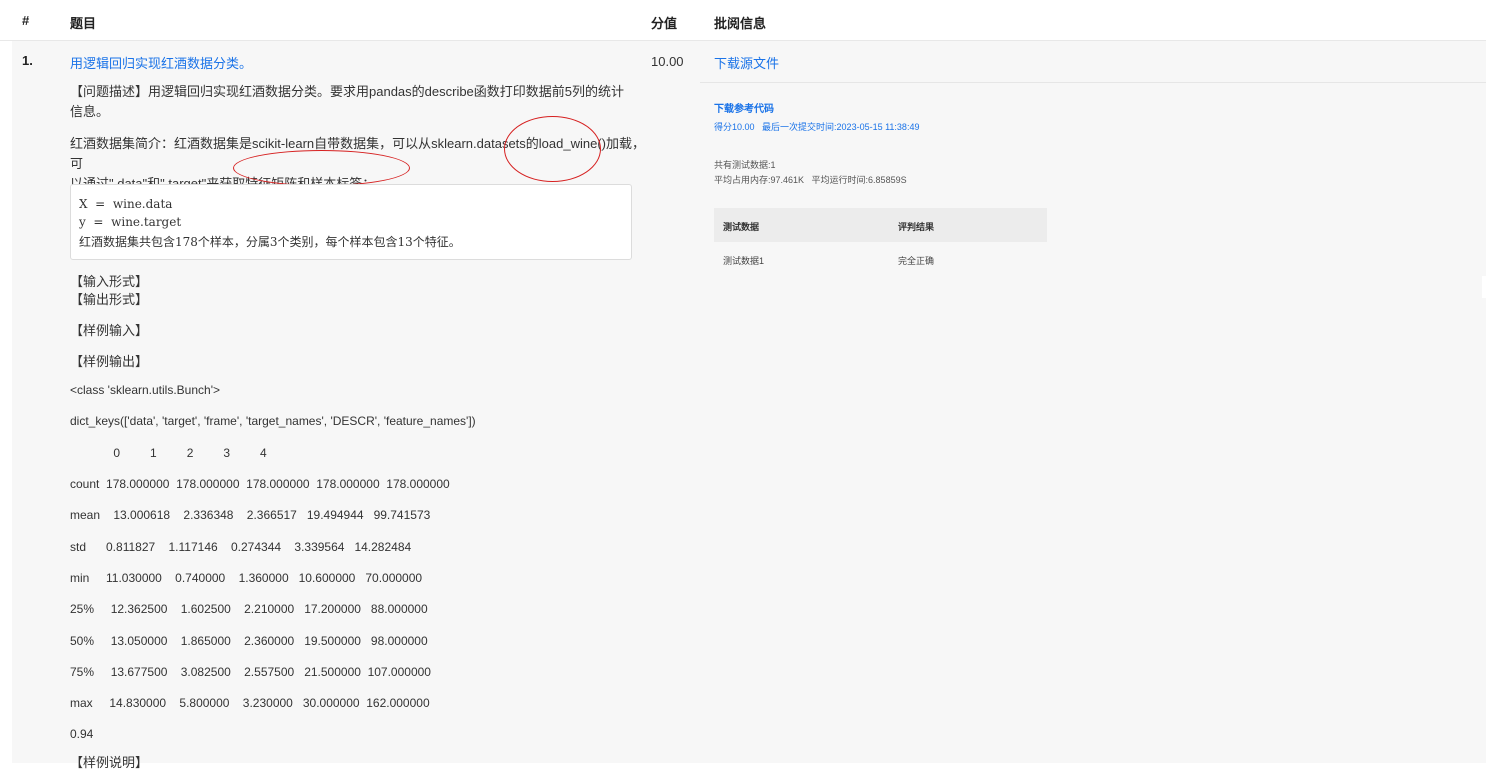 The height and width of the screenshot is (771, 1486). What do you see at coordinates (667, 61) in the screenshot?
I see `question-score: 10.00` at bounding box center [667, 61].